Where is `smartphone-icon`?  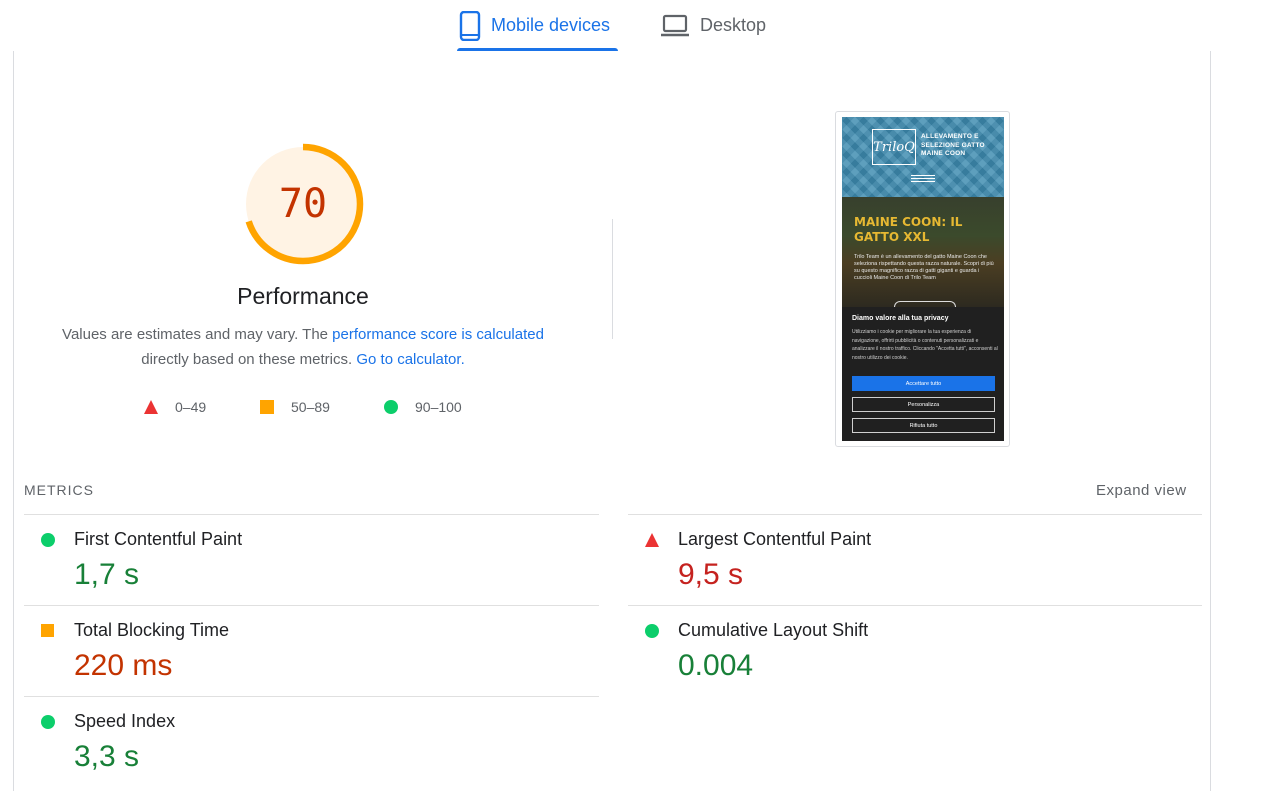 smartphone-icon is located at coordinates (470, 25).